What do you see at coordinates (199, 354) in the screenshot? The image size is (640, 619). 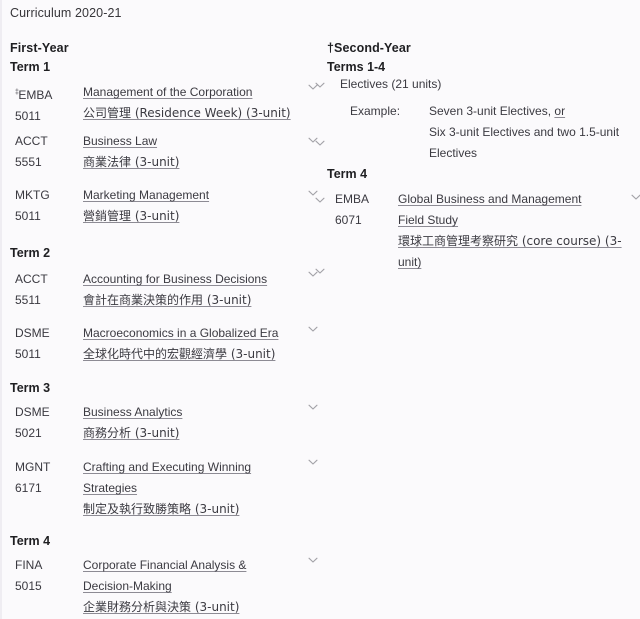 I see `course-title-zh: 全球化時代中的宏觀經濟學 (3-unit)` at bounding box center [199, 354].